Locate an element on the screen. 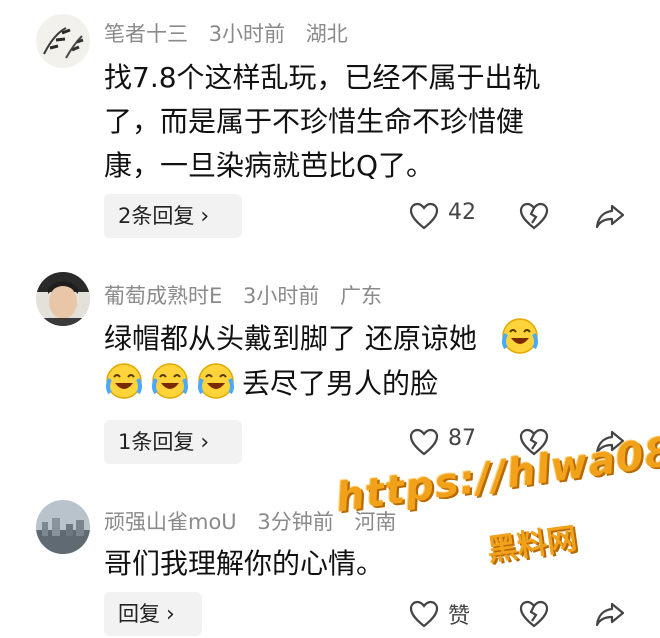  comment-actions: 赞 is located at coordinates (520, 614).